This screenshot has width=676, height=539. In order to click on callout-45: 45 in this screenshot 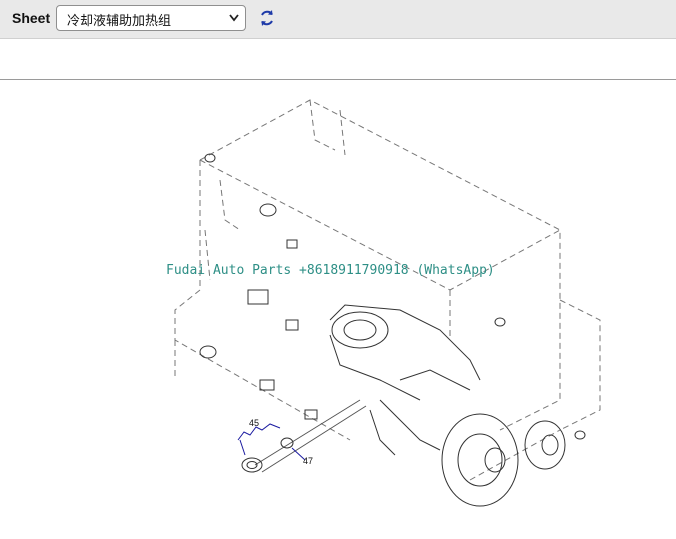, I will do `click(254, 423)`.